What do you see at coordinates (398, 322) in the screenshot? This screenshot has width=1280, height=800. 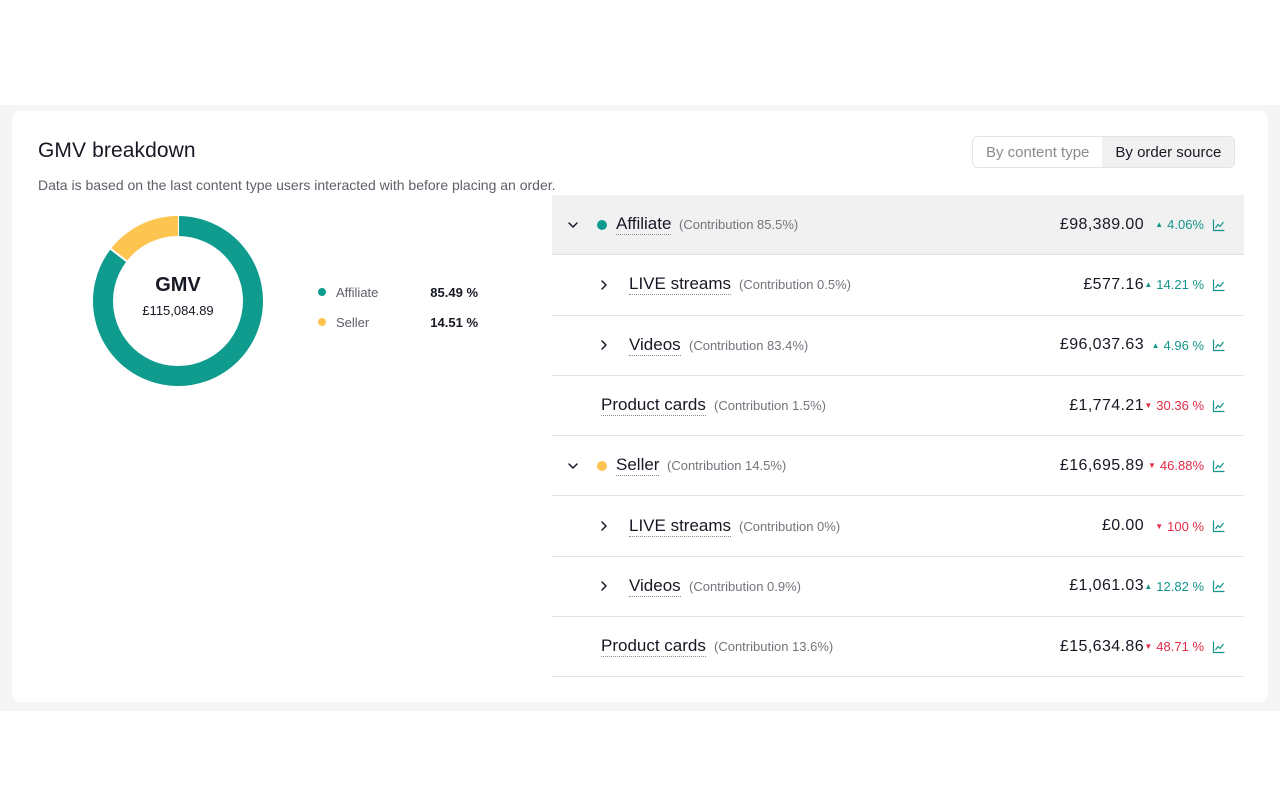 I see `legend-item-seller: Seller 14.51 %` at bounding box center [398, 322].